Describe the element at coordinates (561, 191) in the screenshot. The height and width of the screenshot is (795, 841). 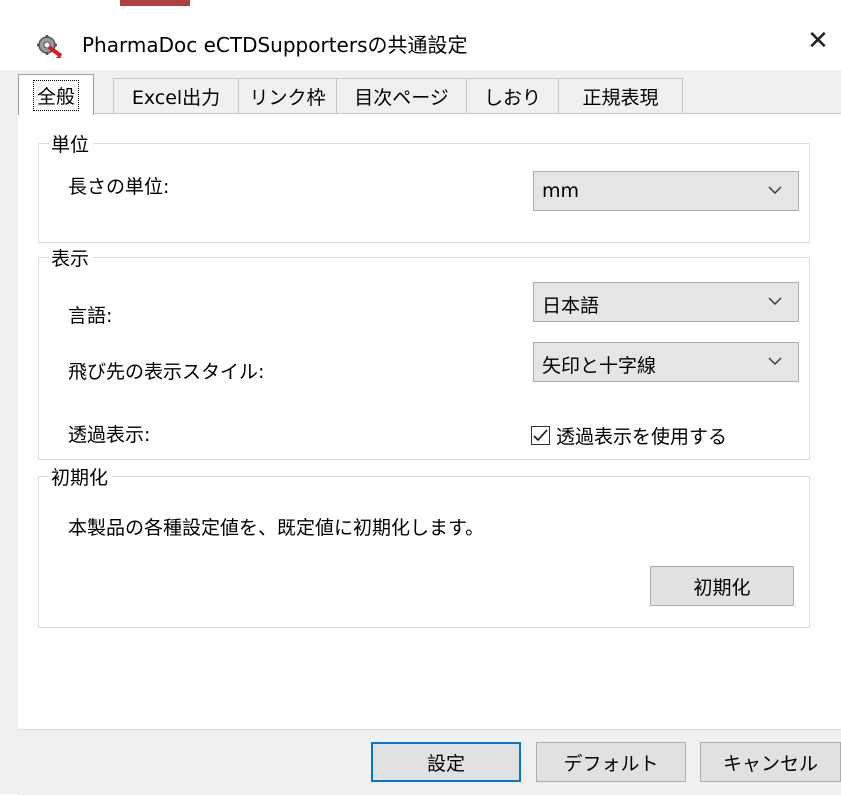
I see `length-unit-value: mm` at that location.